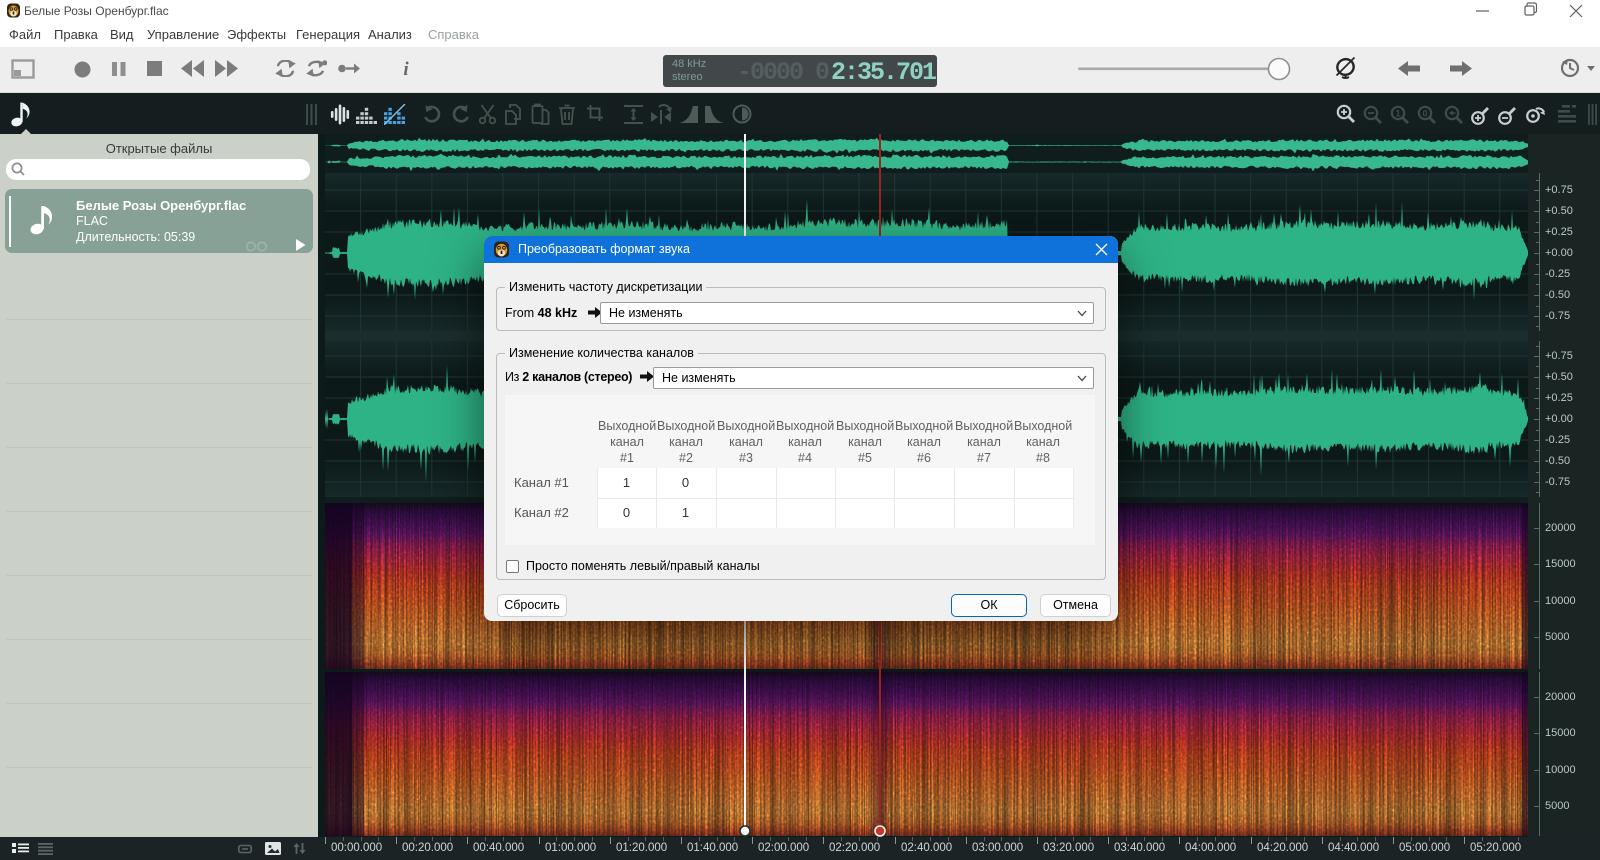 The height and width of the screenshot is (860, 1600). I want to click on svg-text: 0, so click(1424, 114).